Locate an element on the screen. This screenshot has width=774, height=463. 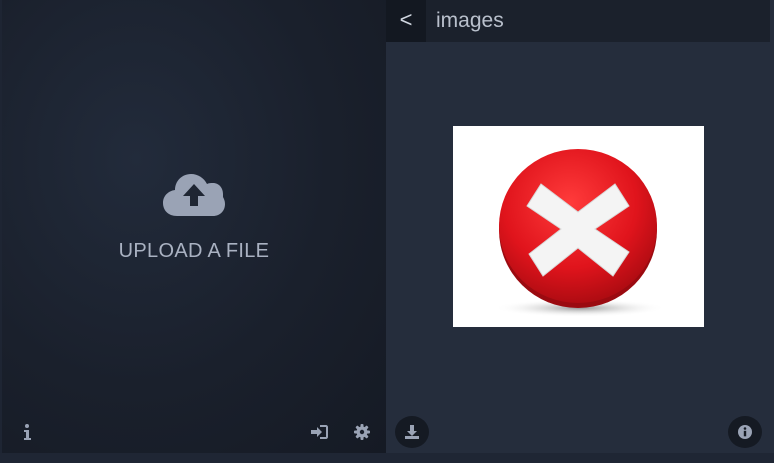
info-button is located at coordinates (745, 432).